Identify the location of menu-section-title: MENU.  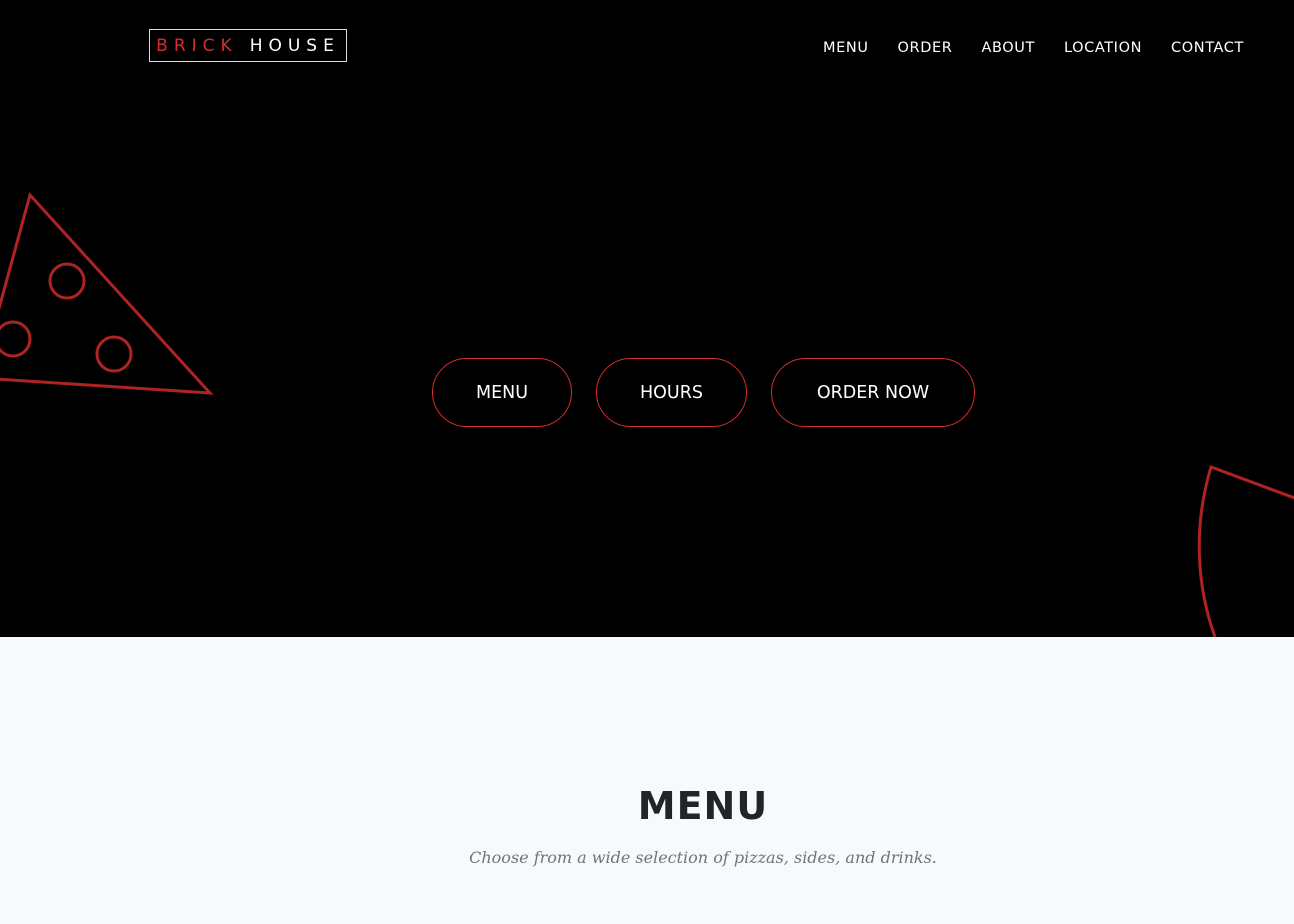
(703, 806).